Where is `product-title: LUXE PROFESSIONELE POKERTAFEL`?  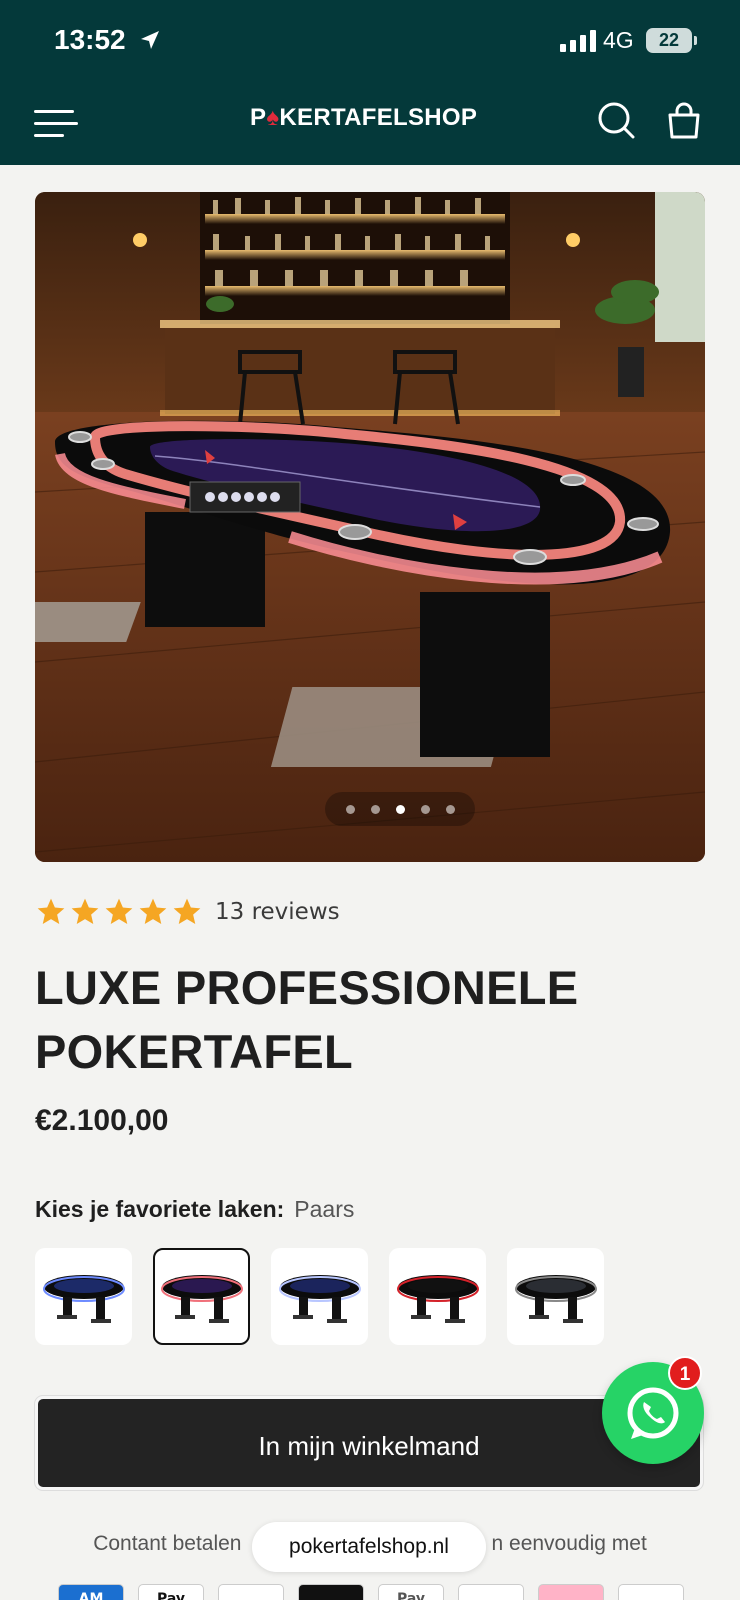 product-title: LUXE PROFESSIONELE POKERTAFEL is located at coordinates (307, 1019).